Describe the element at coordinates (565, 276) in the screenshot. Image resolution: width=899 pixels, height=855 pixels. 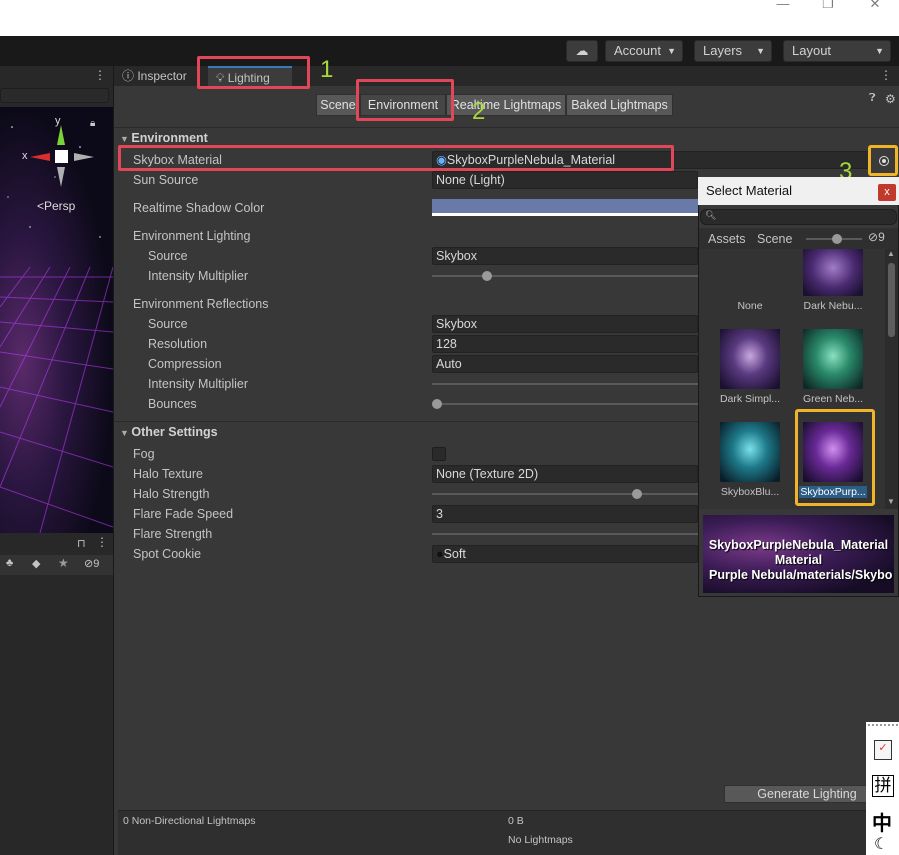
I see `intensity-slider-track` at that location.